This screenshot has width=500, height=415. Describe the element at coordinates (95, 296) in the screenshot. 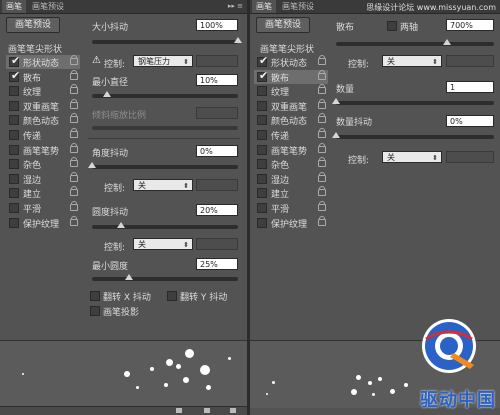

I see `flip-x-checkbox` at that location.